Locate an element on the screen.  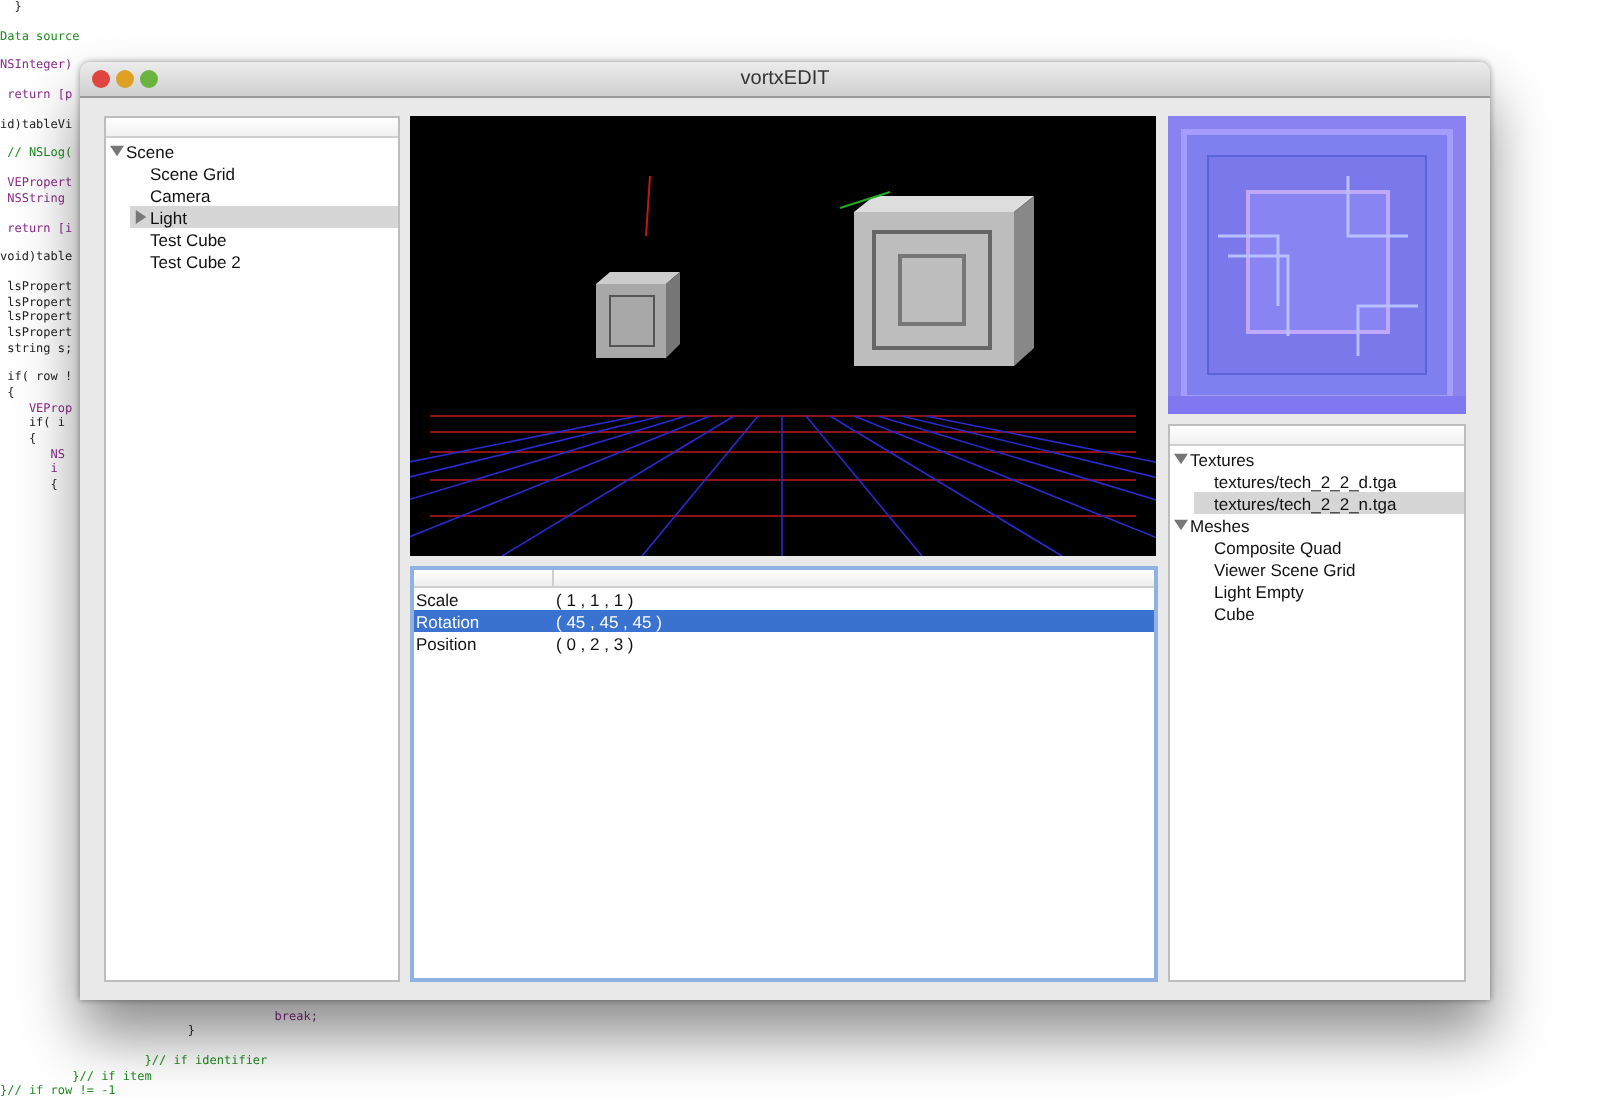
property-row: Rotation ( 45 , 45 , 45 ) is located at coordinates (784, 621).